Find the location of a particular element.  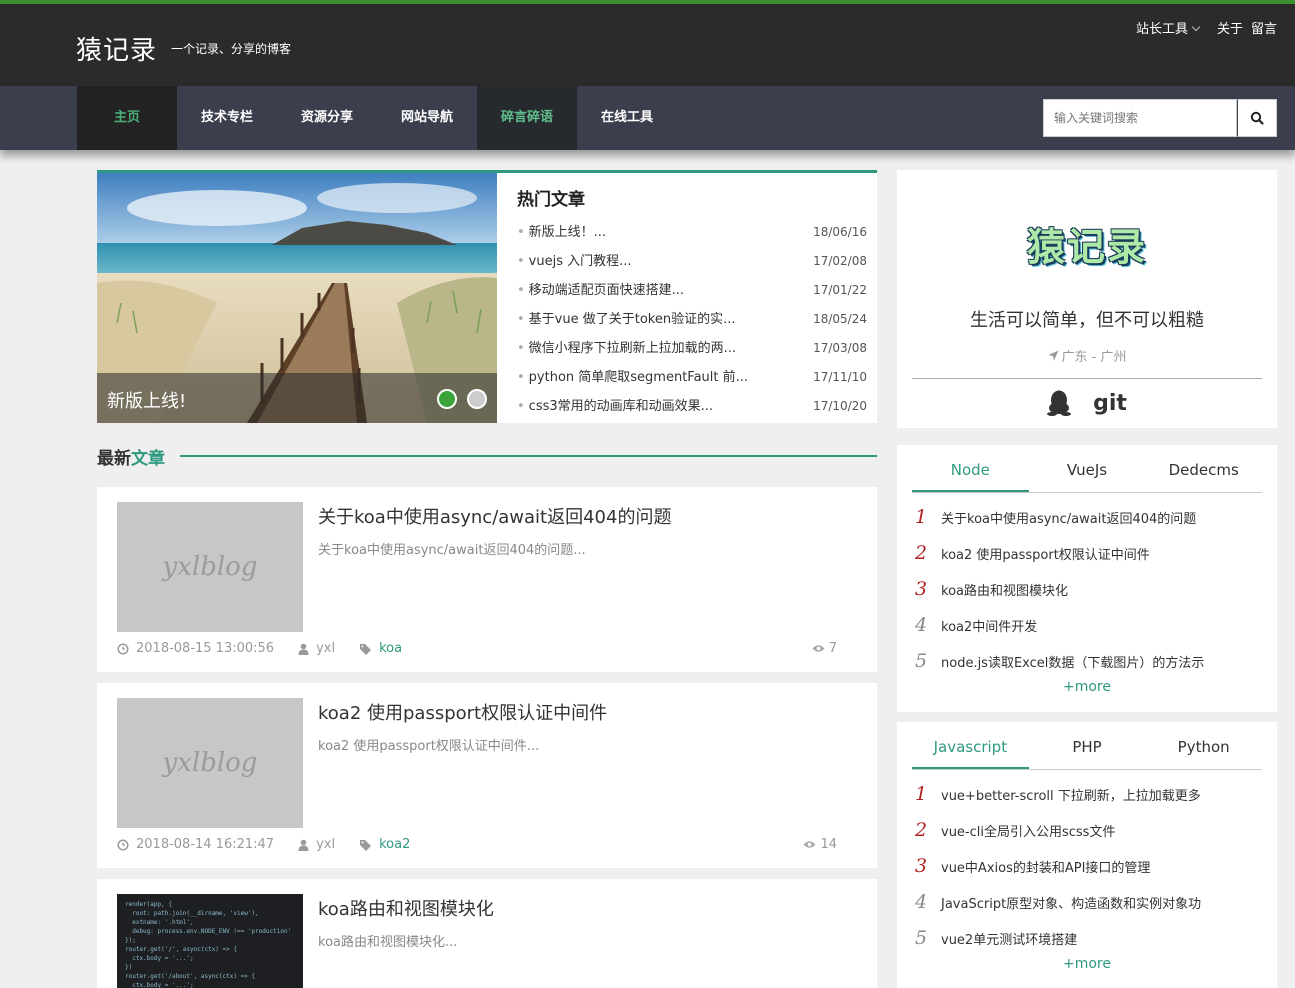

tab-php: PHP is located at coordinates (1087, 749).